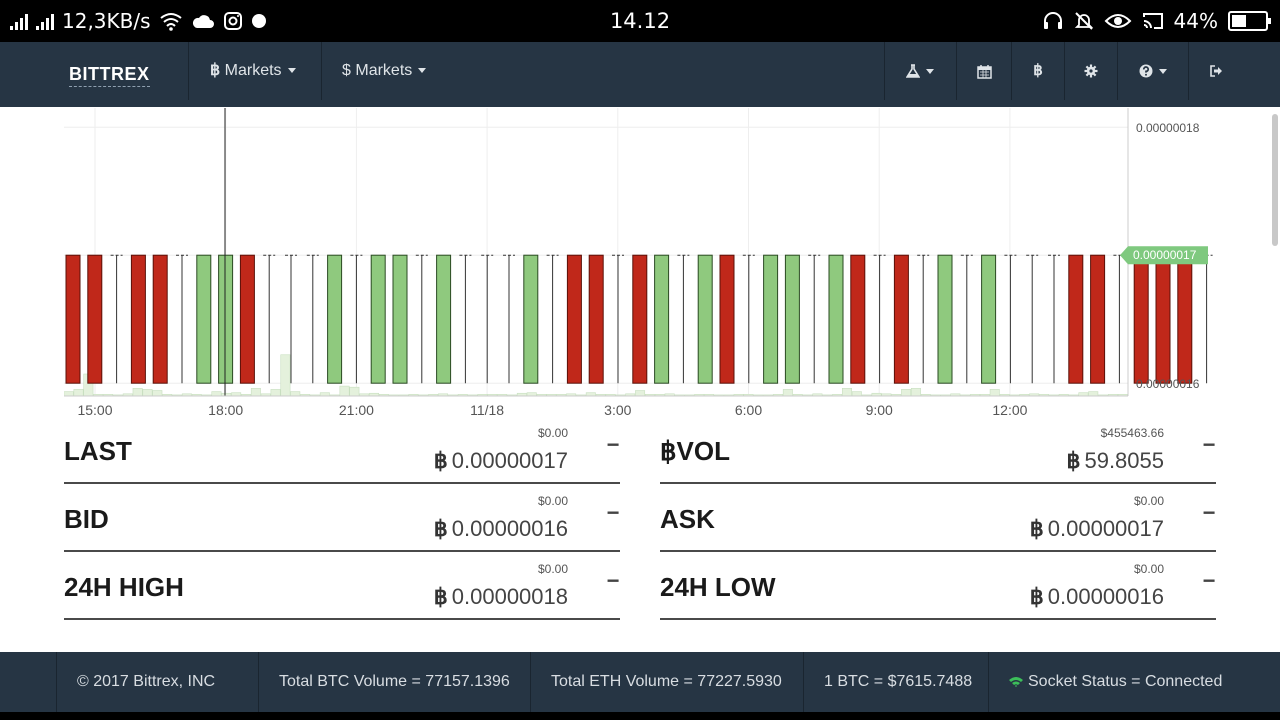 The width and height of the screenshot is (1280, 720). I want to click on eye-icon, so click(1117, 21).